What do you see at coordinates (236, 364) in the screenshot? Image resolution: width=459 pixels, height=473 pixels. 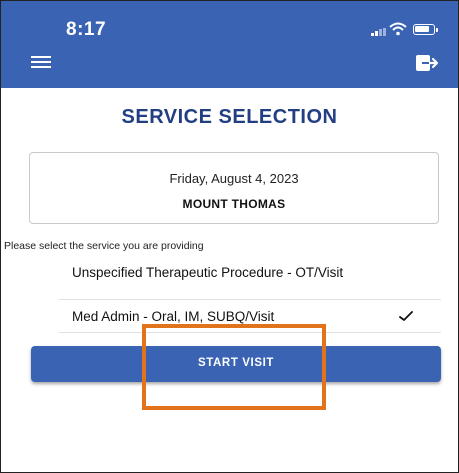 I see `start-visit-button: START VISIT` at bounding box center [236, 364].